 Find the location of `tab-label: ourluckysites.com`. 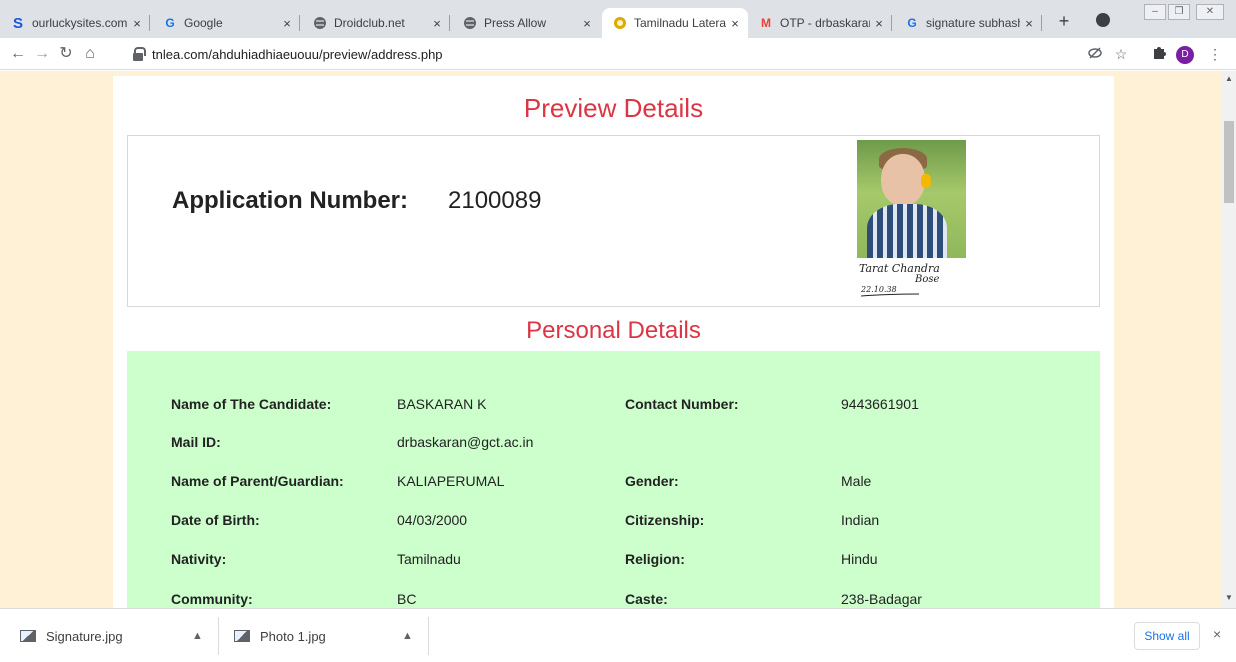

tab-label: ourluckysites.com is located at coordinates (80, 23).